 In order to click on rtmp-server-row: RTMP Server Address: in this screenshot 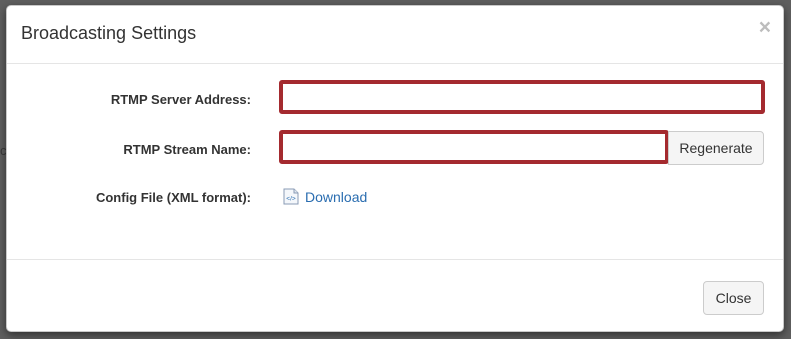, I will do `click(395, 98)`.